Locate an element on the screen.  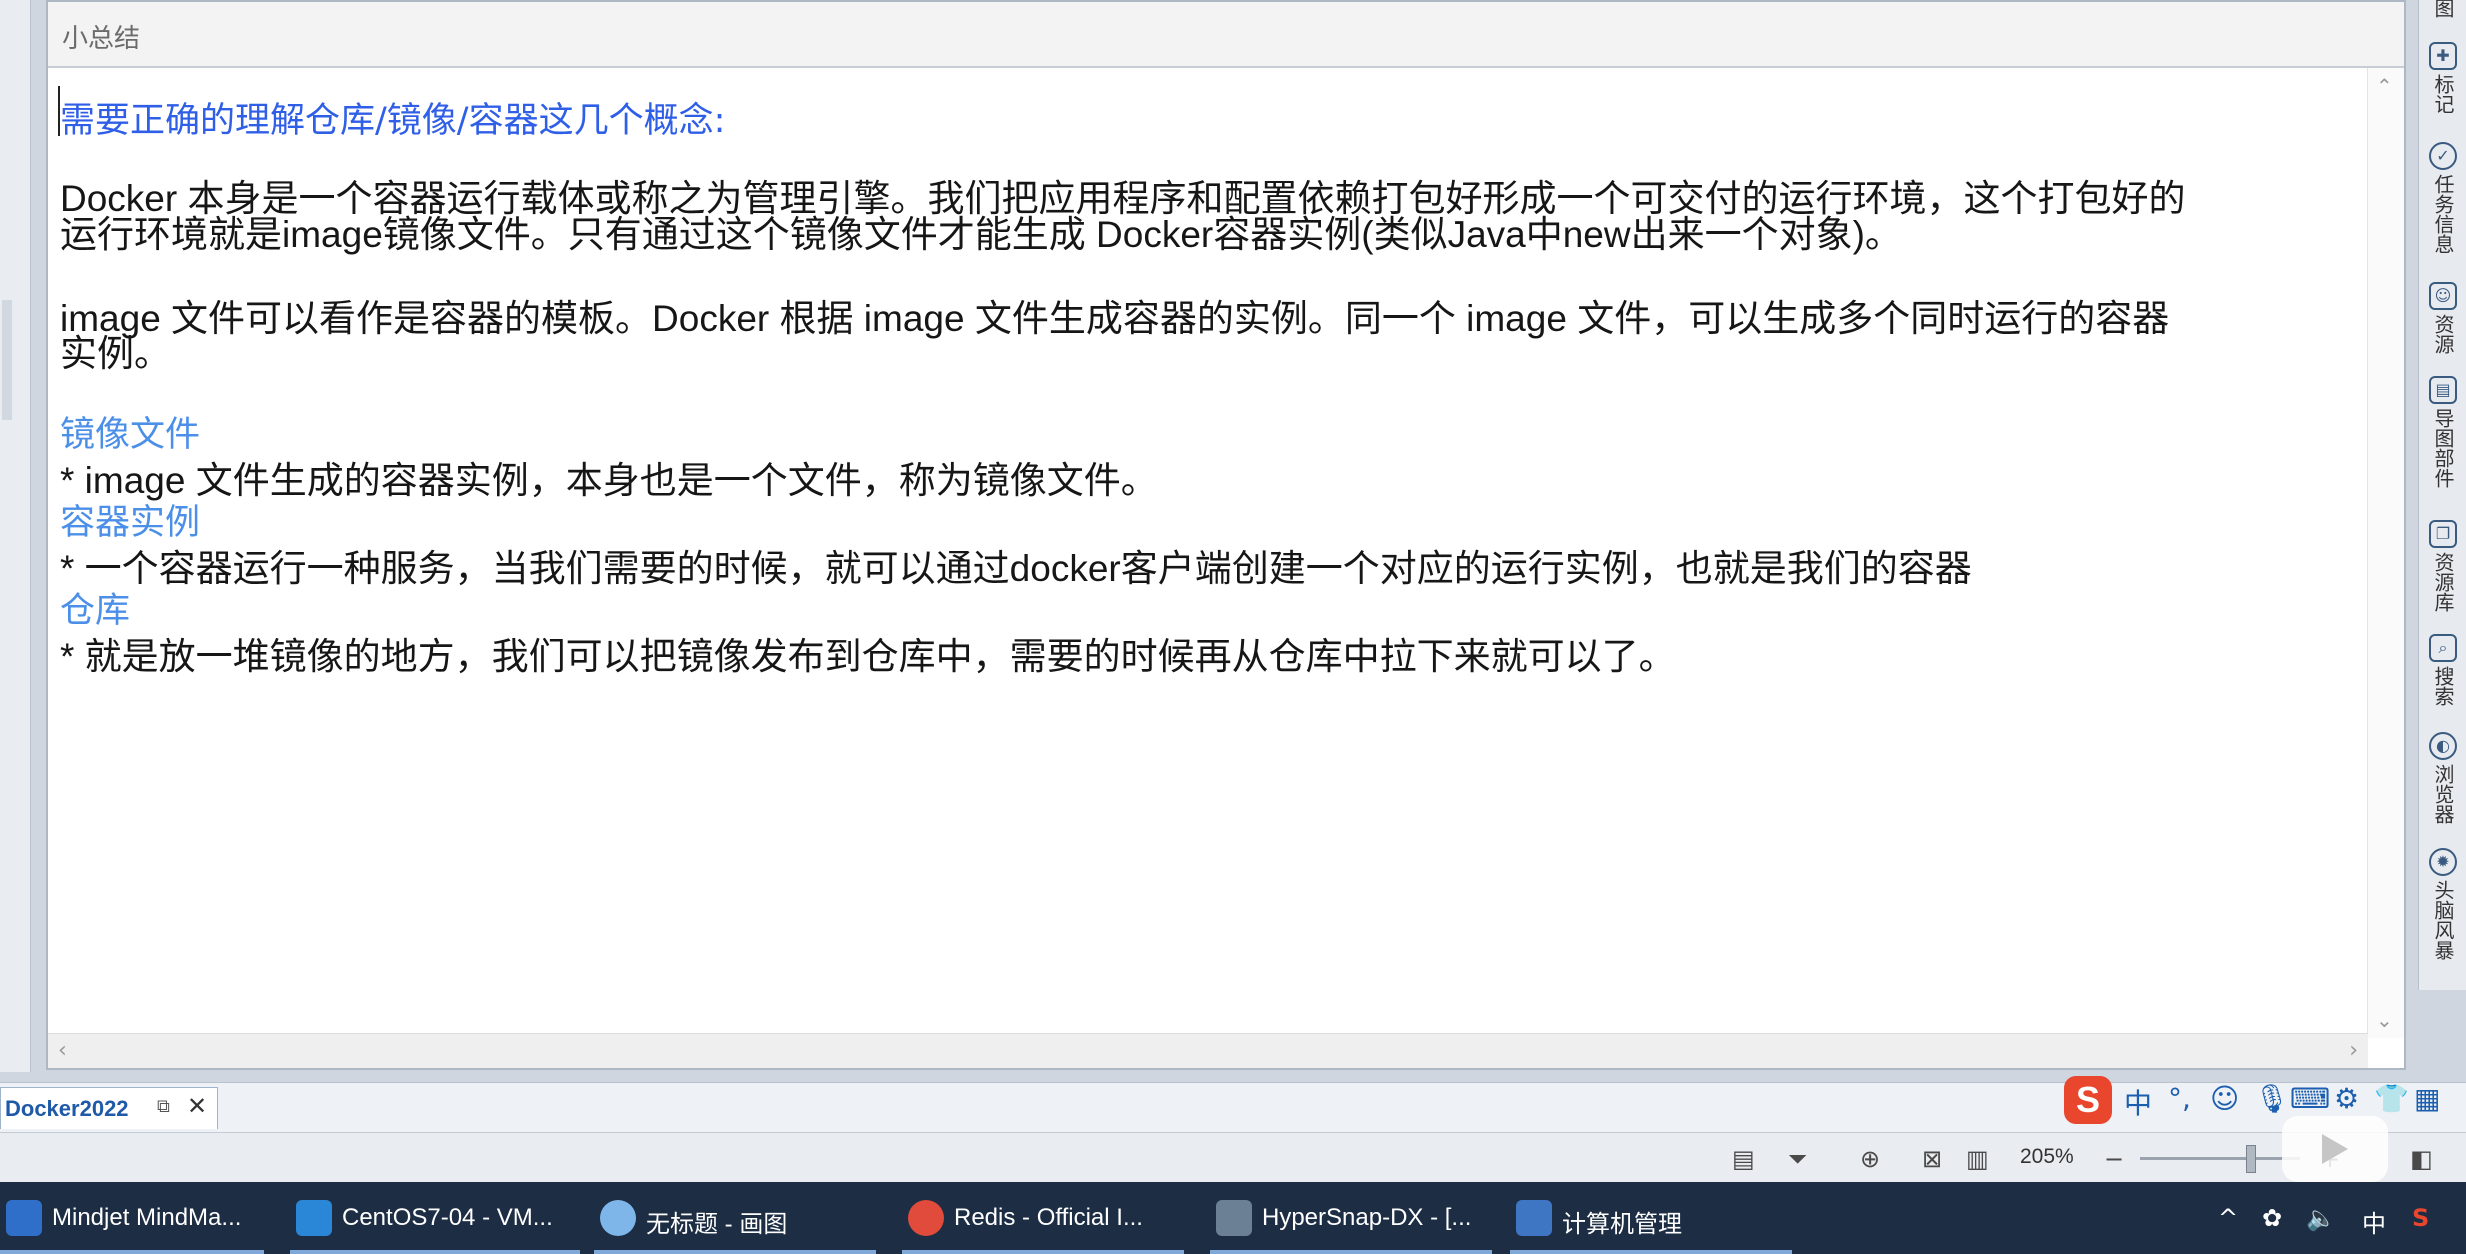
float-window-icon: ⧉ is located at coordinates (163, 1106).